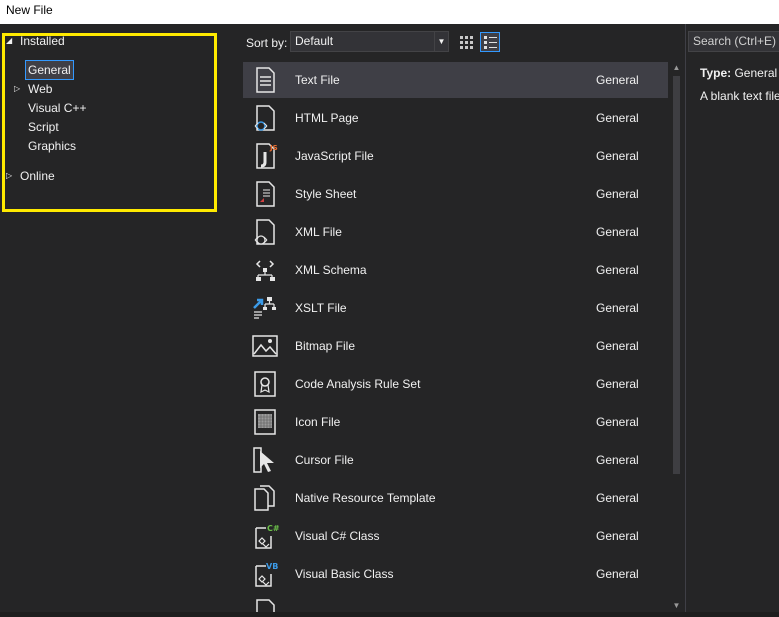  I want to click on scroll-up-icon: ▲, so click(676, 68).